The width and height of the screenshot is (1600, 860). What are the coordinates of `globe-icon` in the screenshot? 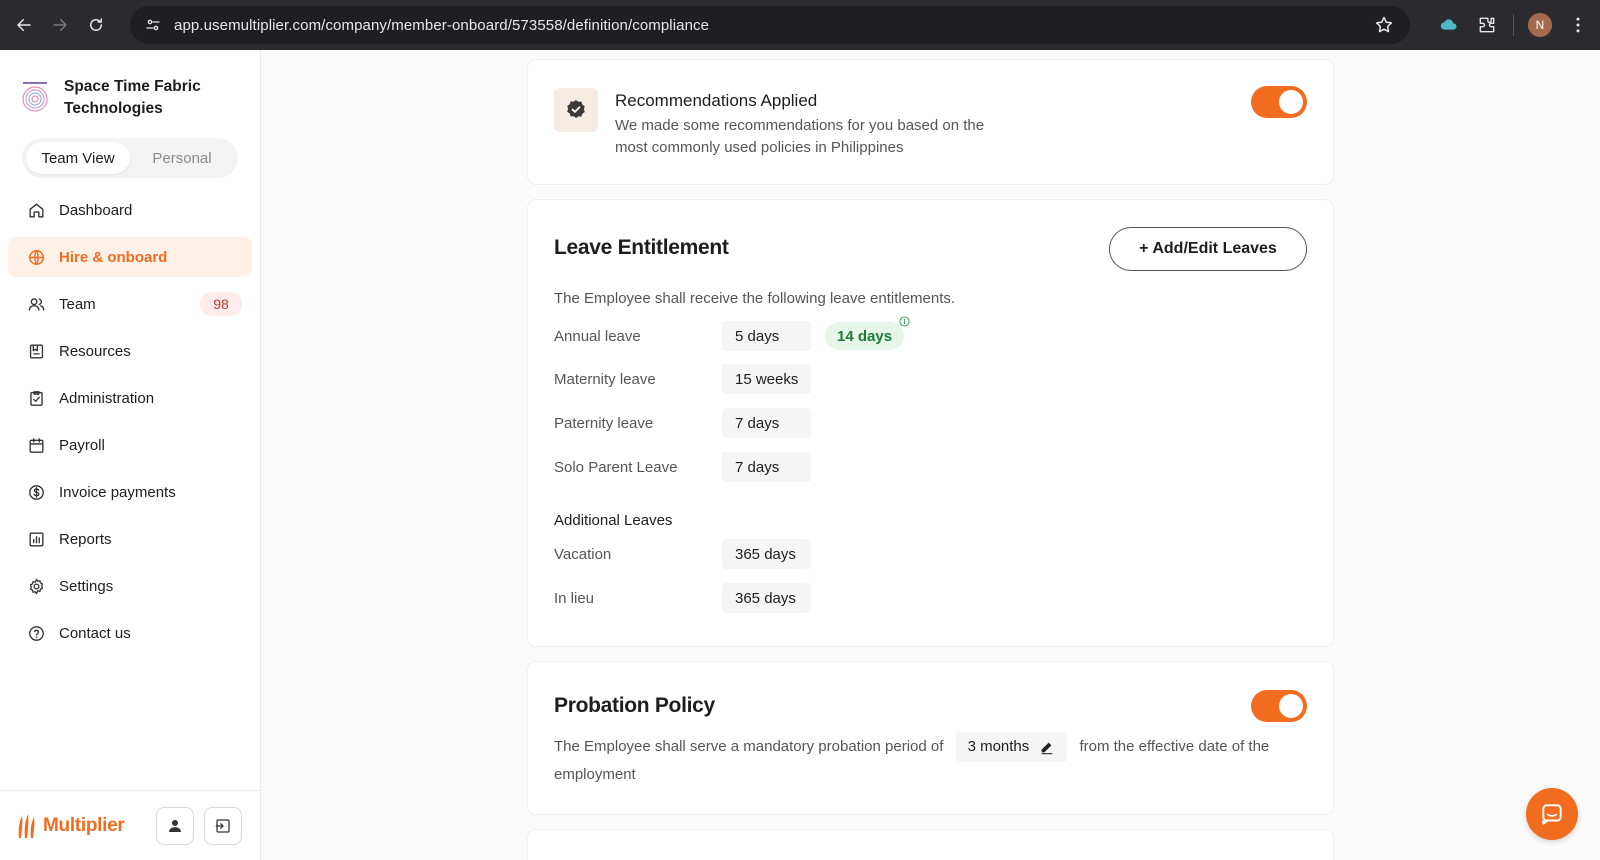 It's located at (36, 257).